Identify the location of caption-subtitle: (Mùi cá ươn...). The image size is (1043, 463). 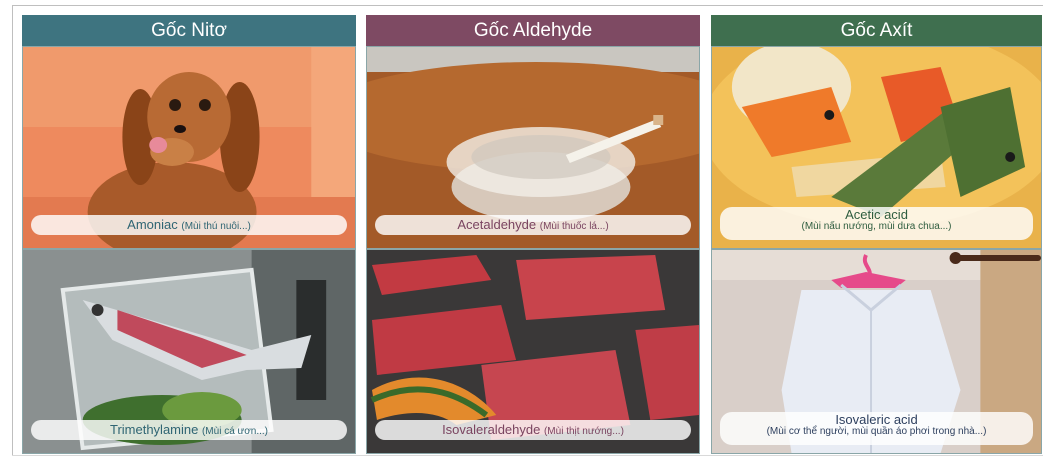
(235, 431).